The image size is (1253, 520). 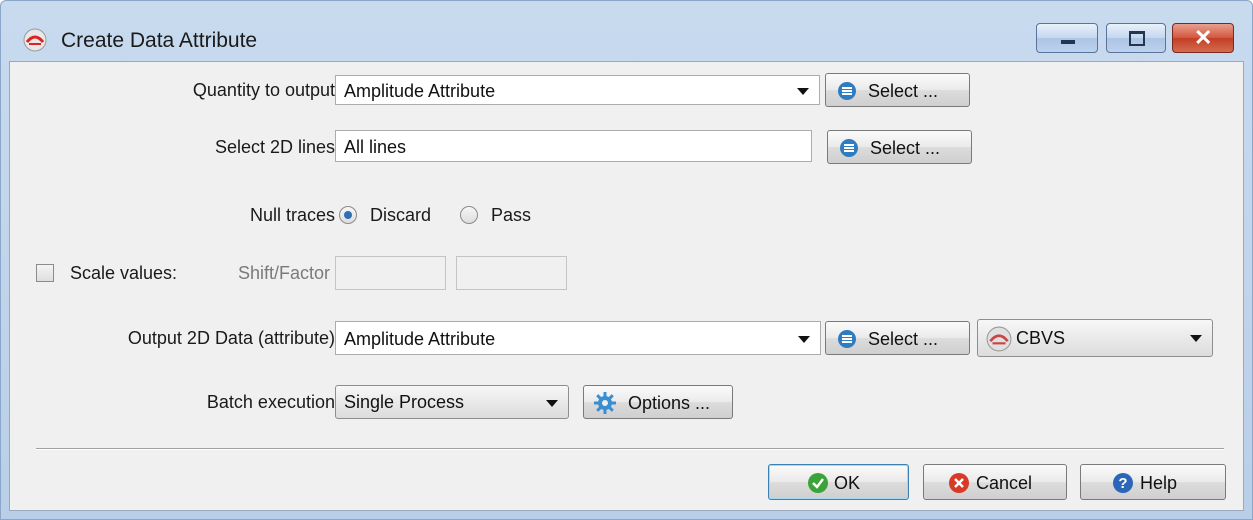 What do you see at coordinates (959, 485) in the screenshot?
I see `cancel-icon` at bounding box center [959, 485].